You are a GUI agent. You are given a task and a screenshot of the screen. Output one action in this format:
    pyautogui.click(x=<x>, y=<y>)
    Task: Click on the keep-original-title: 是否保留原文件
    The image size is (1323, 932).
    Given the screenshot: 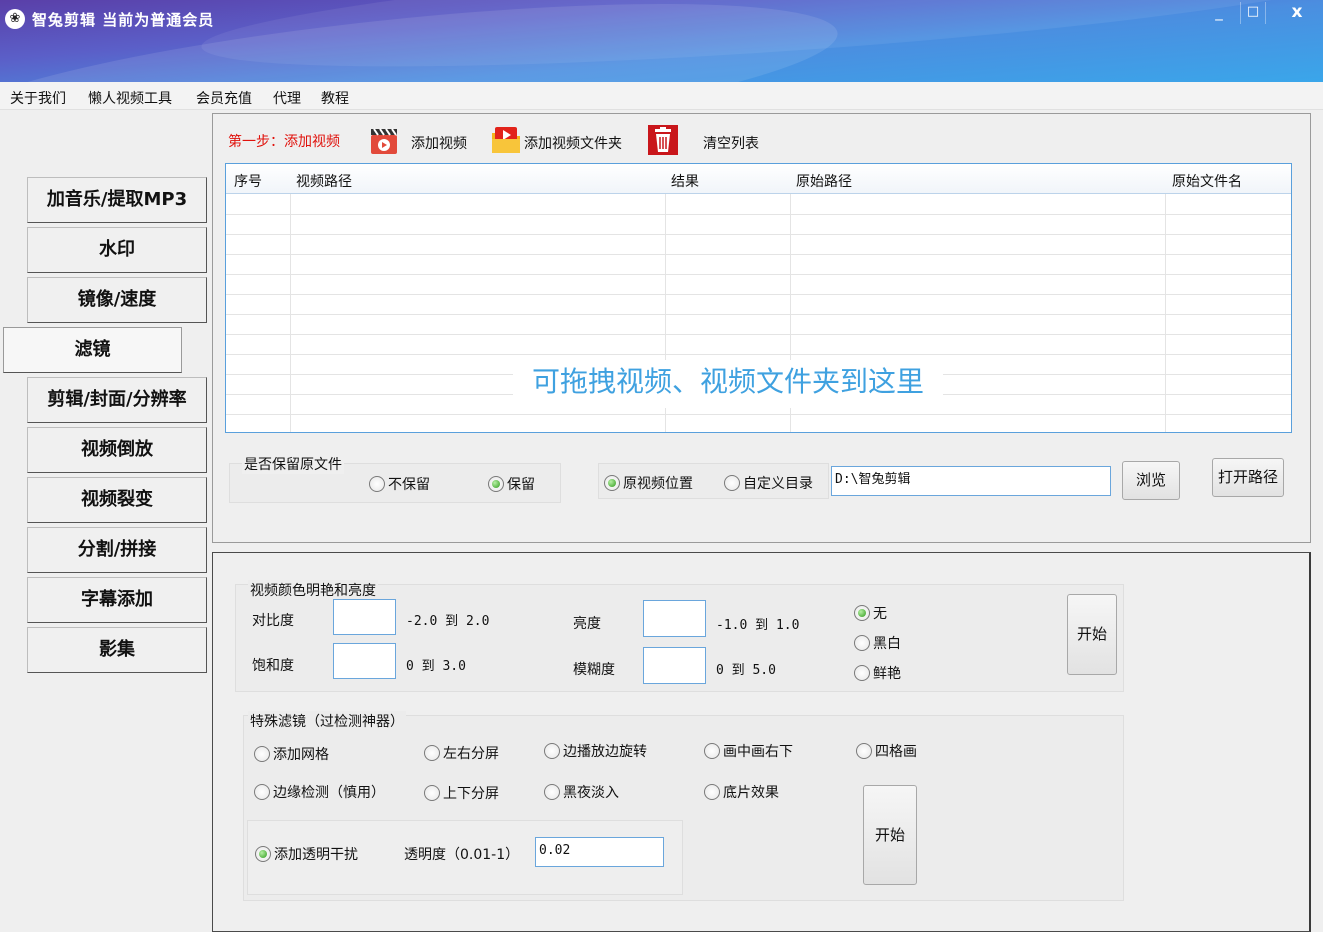 What is the action you would take?
    pyautogui.click(x=293, y=464)
    